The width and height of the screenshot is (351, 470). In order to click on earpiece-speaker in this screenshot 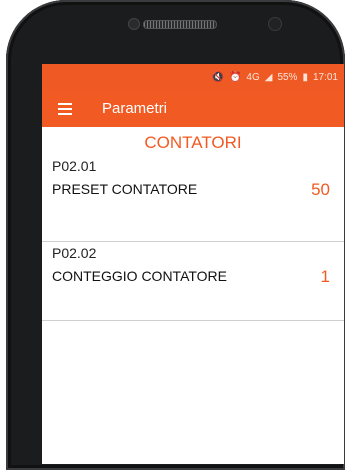, I will do `click(180, 24)`.